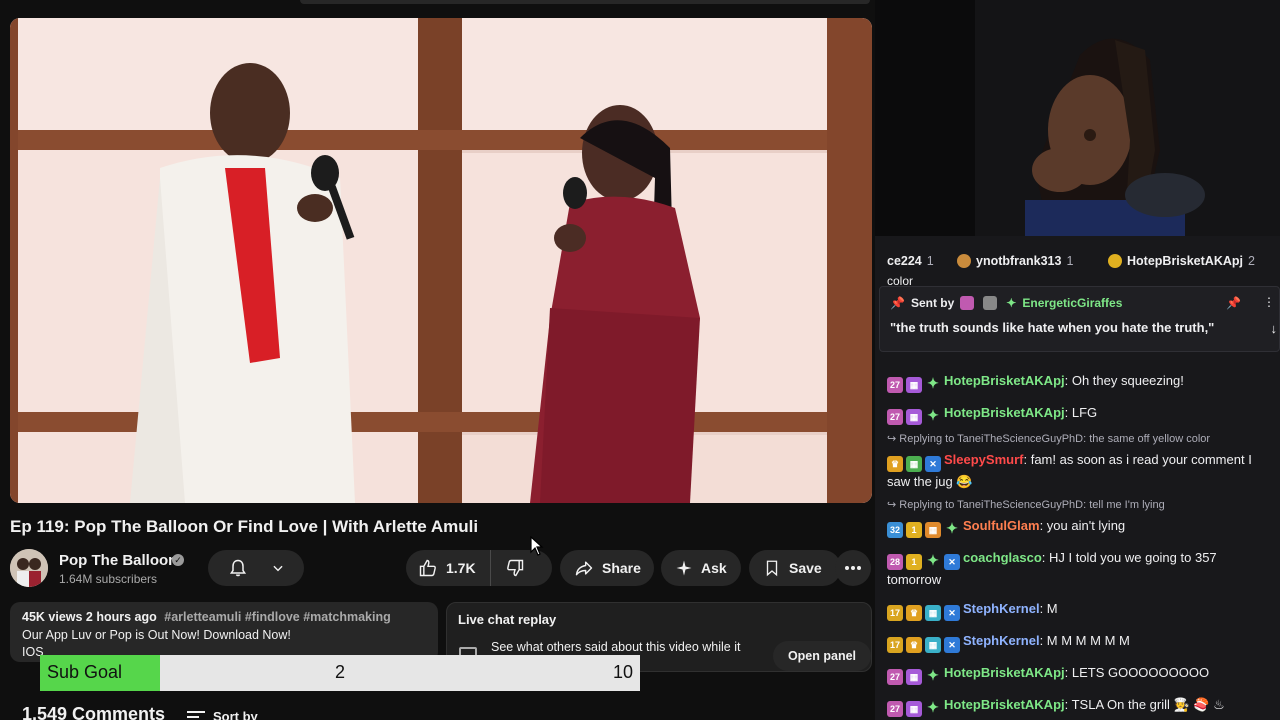 The height and width of the screenshot is (720, 1280). I want to click on arrow-down-icon: ↓, so click(1274, 328).